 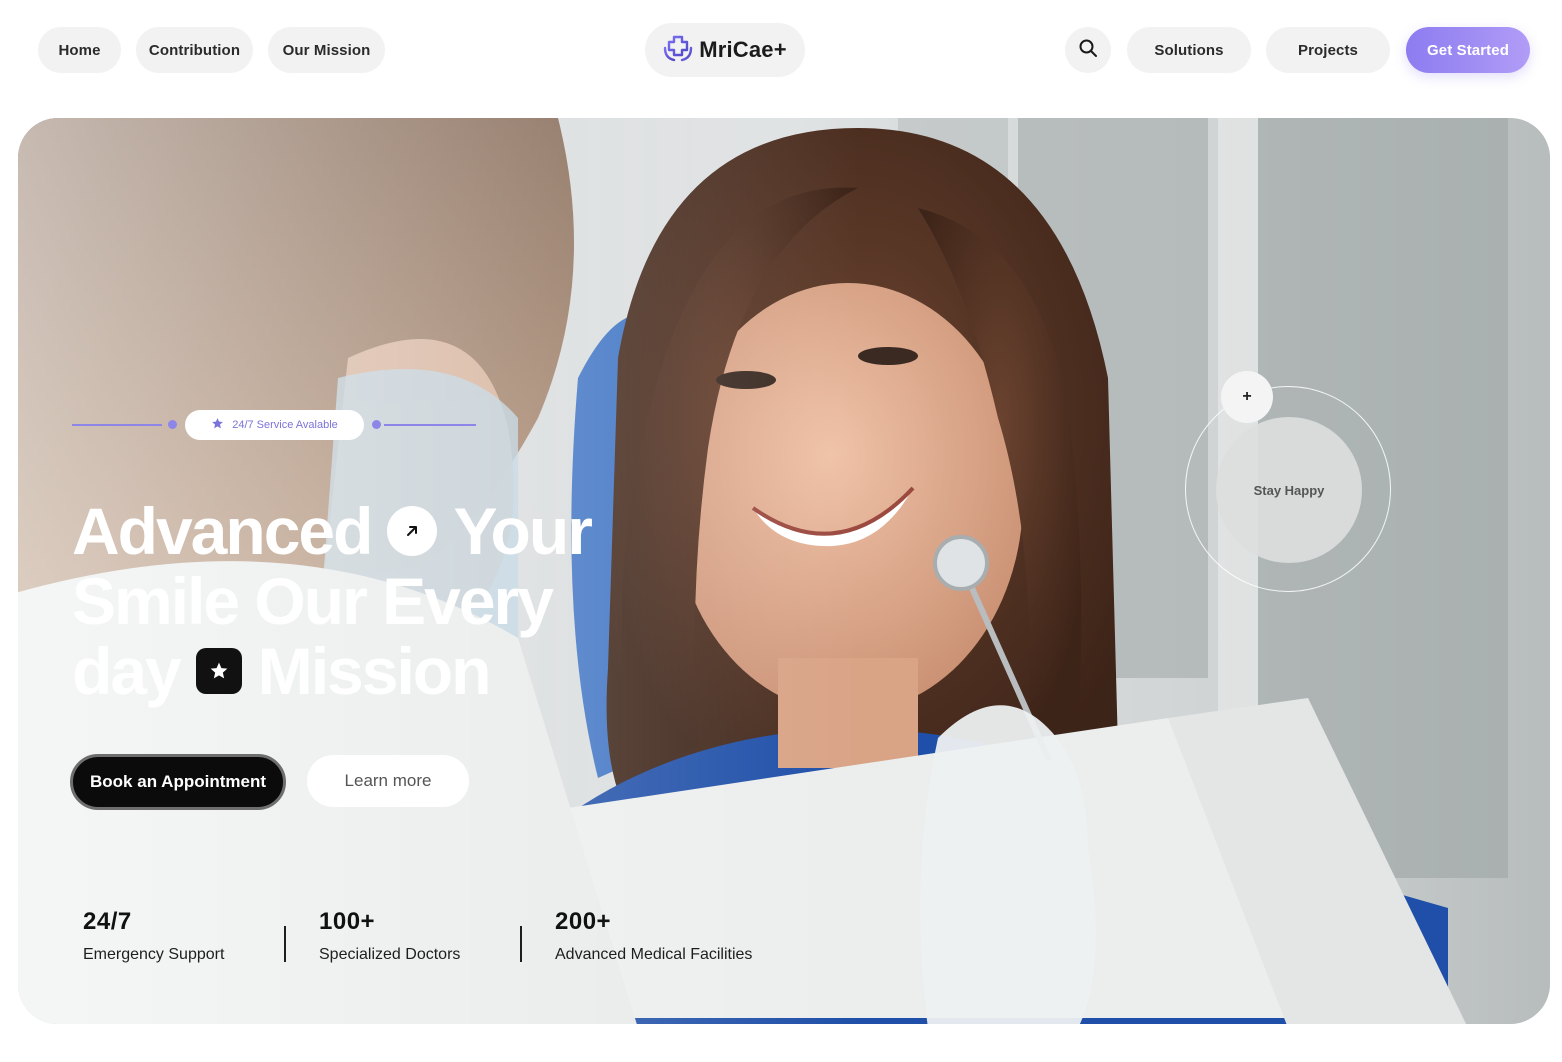 I want to click on stat-value: 100+, so click(x=347, y=921).